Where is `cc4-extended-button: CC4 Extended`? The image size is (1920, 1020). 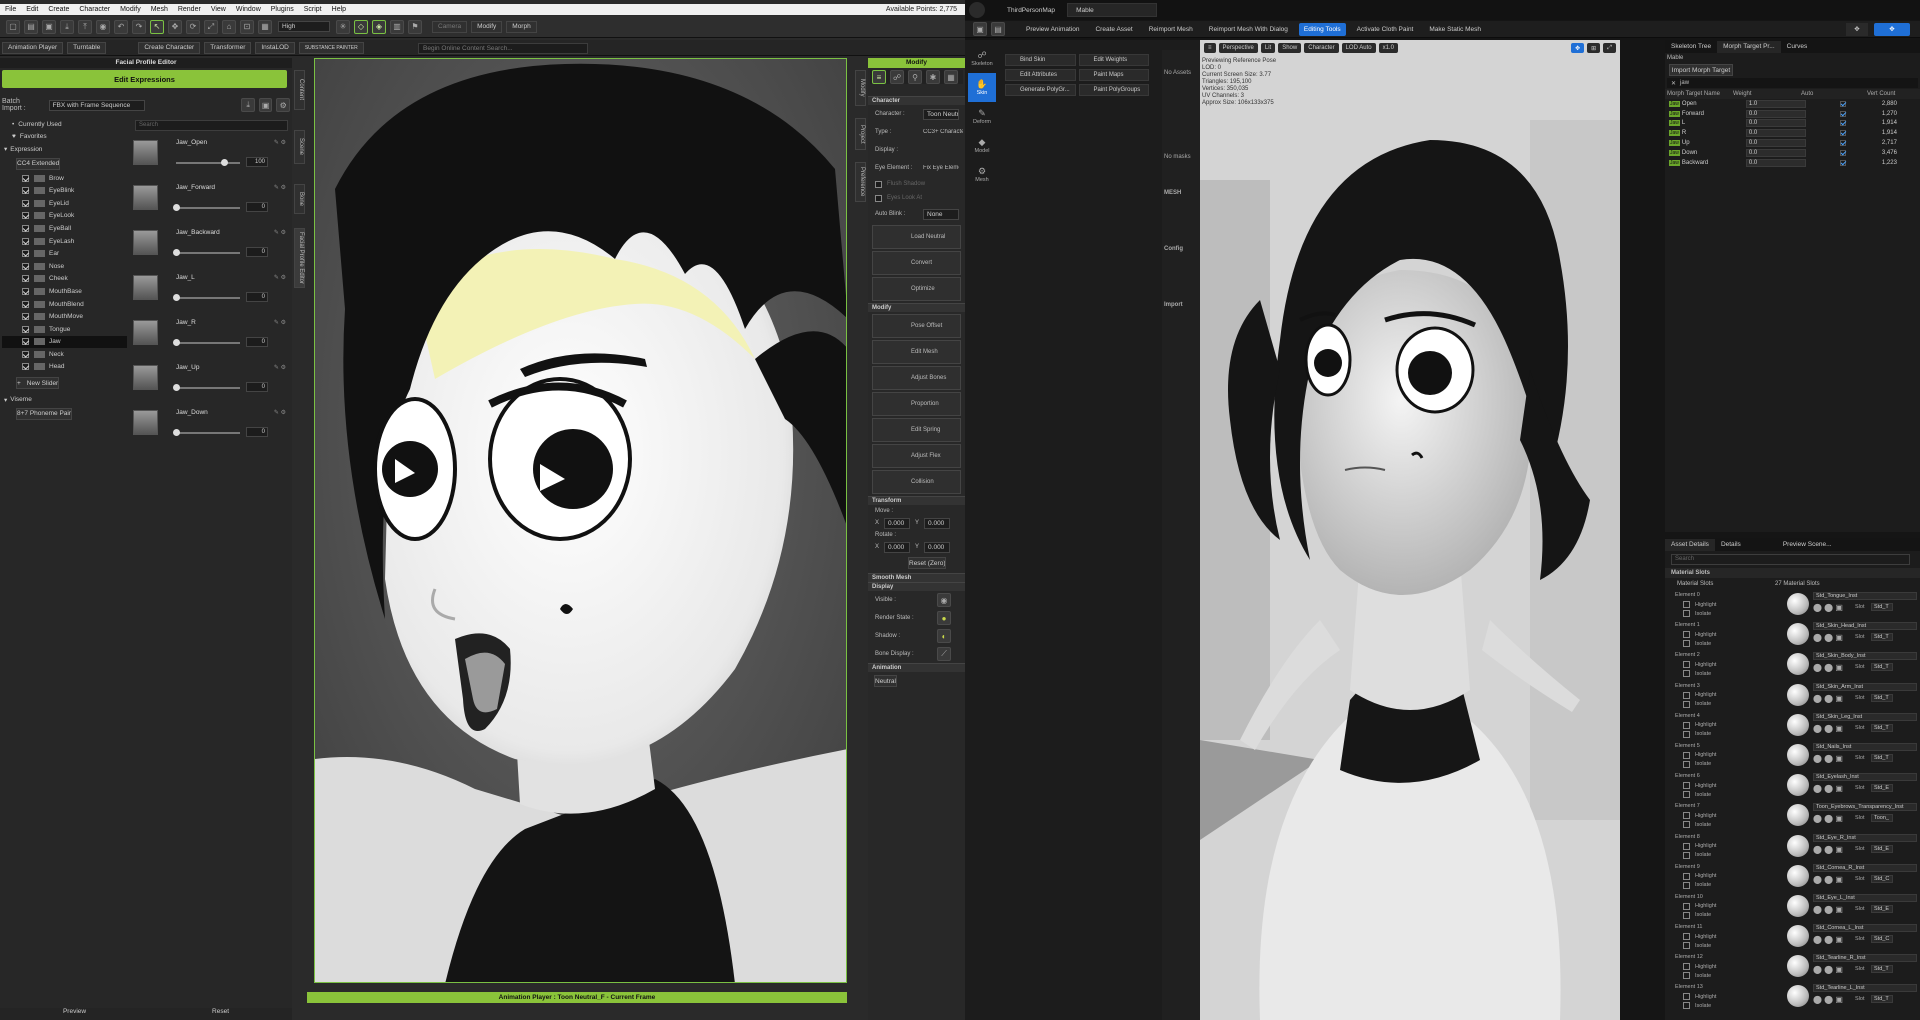 cc4-extended-button: CC4 Extended is located at coordinates (38, 163).